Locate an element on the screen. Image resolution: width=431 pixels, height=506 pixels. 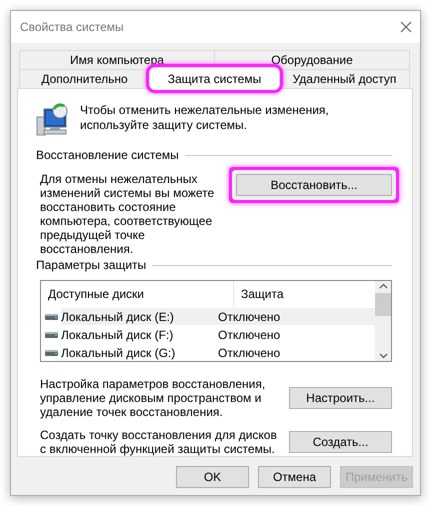
intro-text: Чтобы отменить нежелательные изменения, используйте защиту системы. is located at coordinates (205, 118).